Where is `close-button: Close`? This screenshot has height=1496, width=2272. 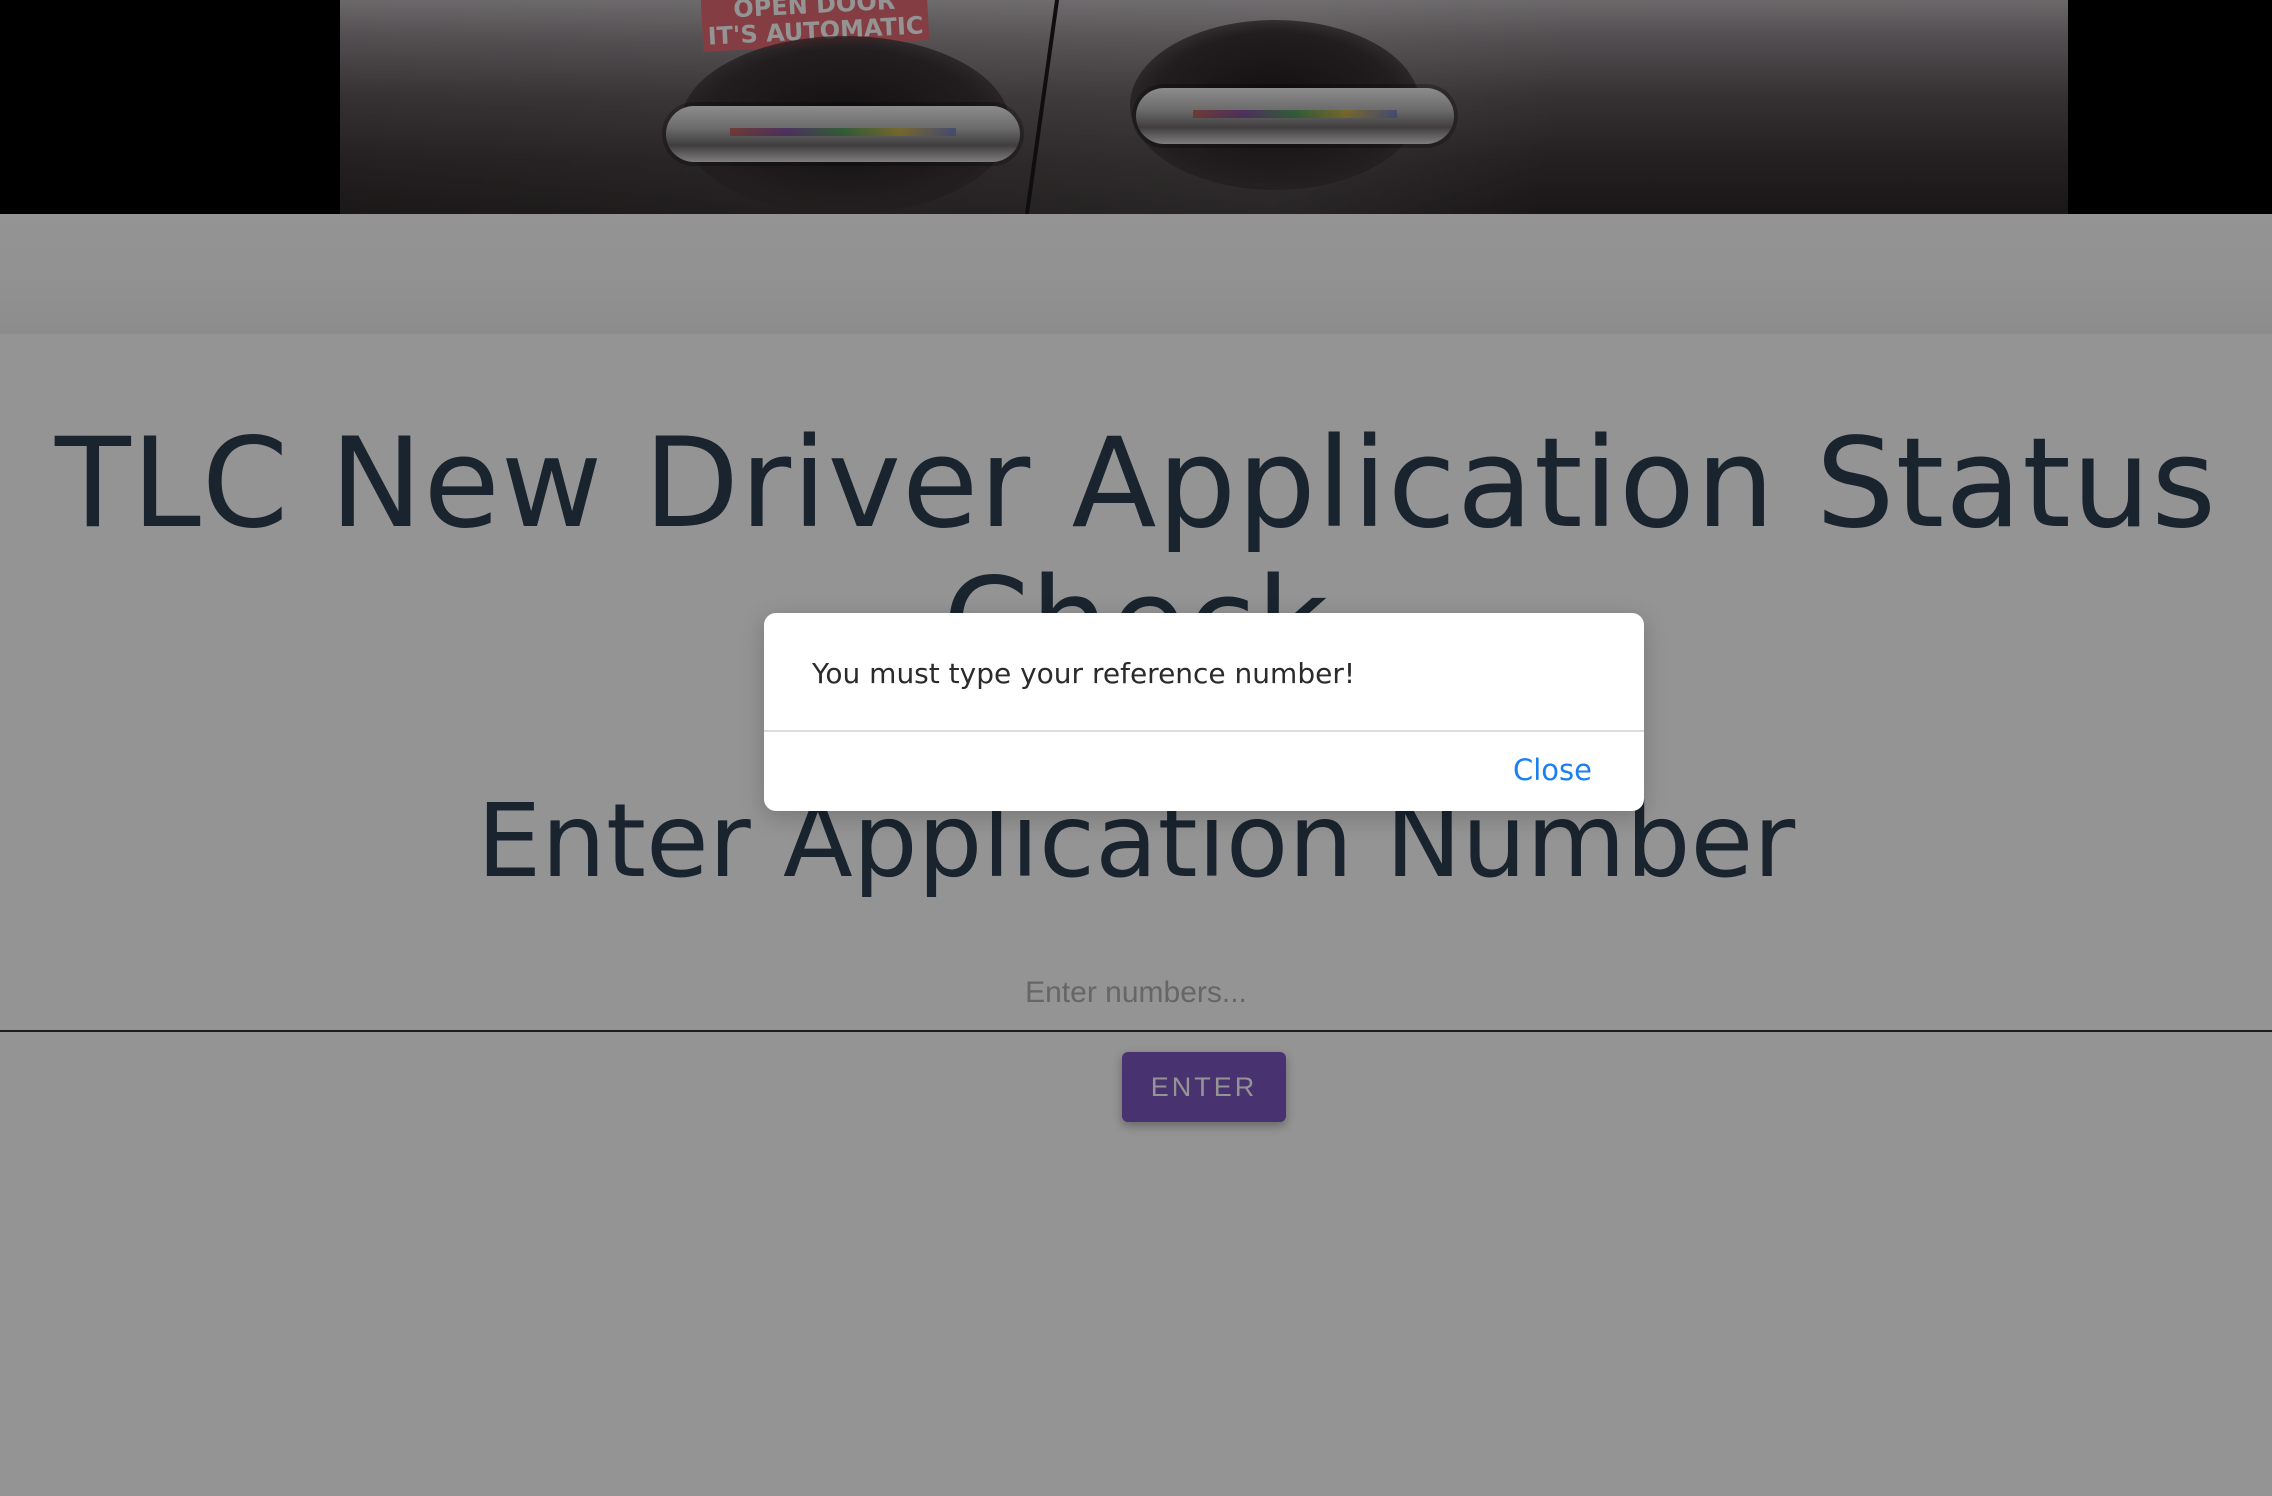
close-button: Close is located at coordinates (1552, 770).